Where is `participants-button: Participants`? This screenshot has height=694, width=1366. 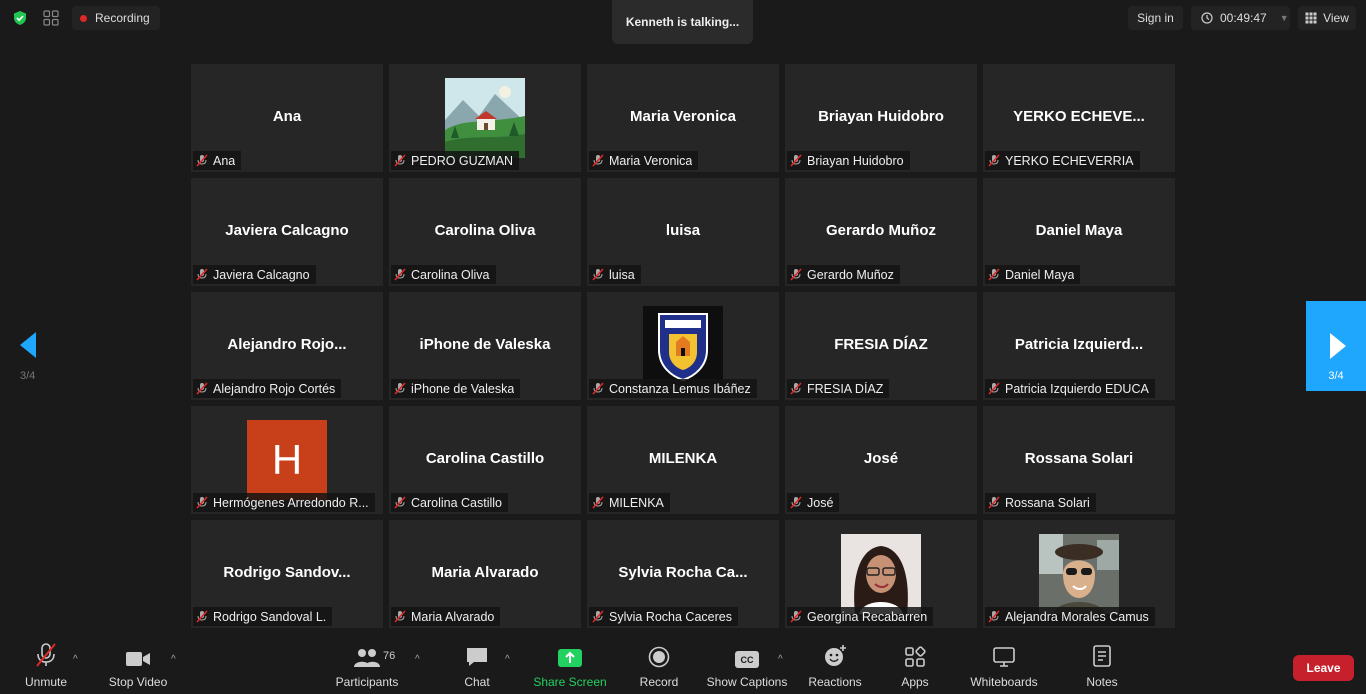 participants-button: Participants is located at coordinates (367, 665).